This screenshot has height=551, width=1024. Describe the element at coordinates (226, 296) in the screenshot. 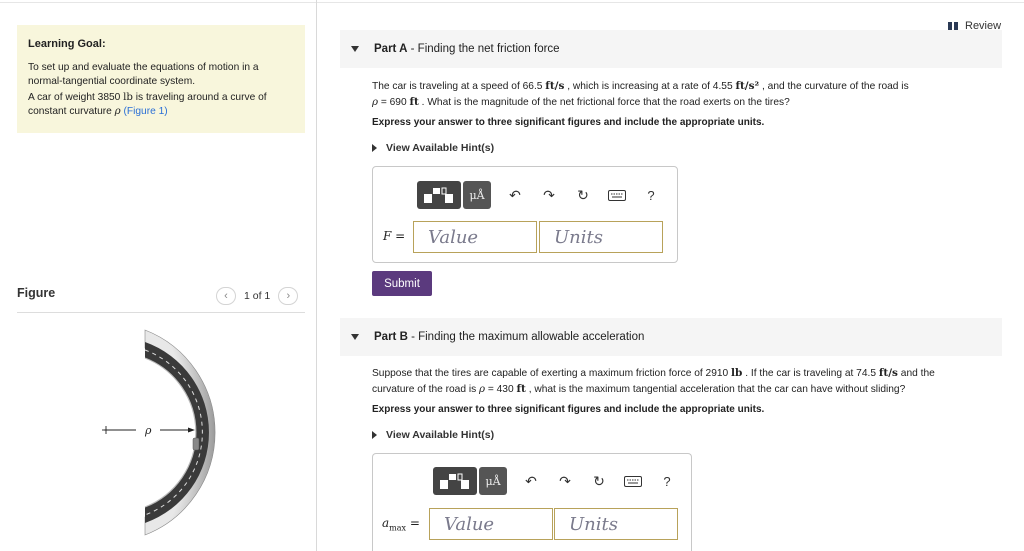

I see `chevron-left-icon: ‹` at that location.